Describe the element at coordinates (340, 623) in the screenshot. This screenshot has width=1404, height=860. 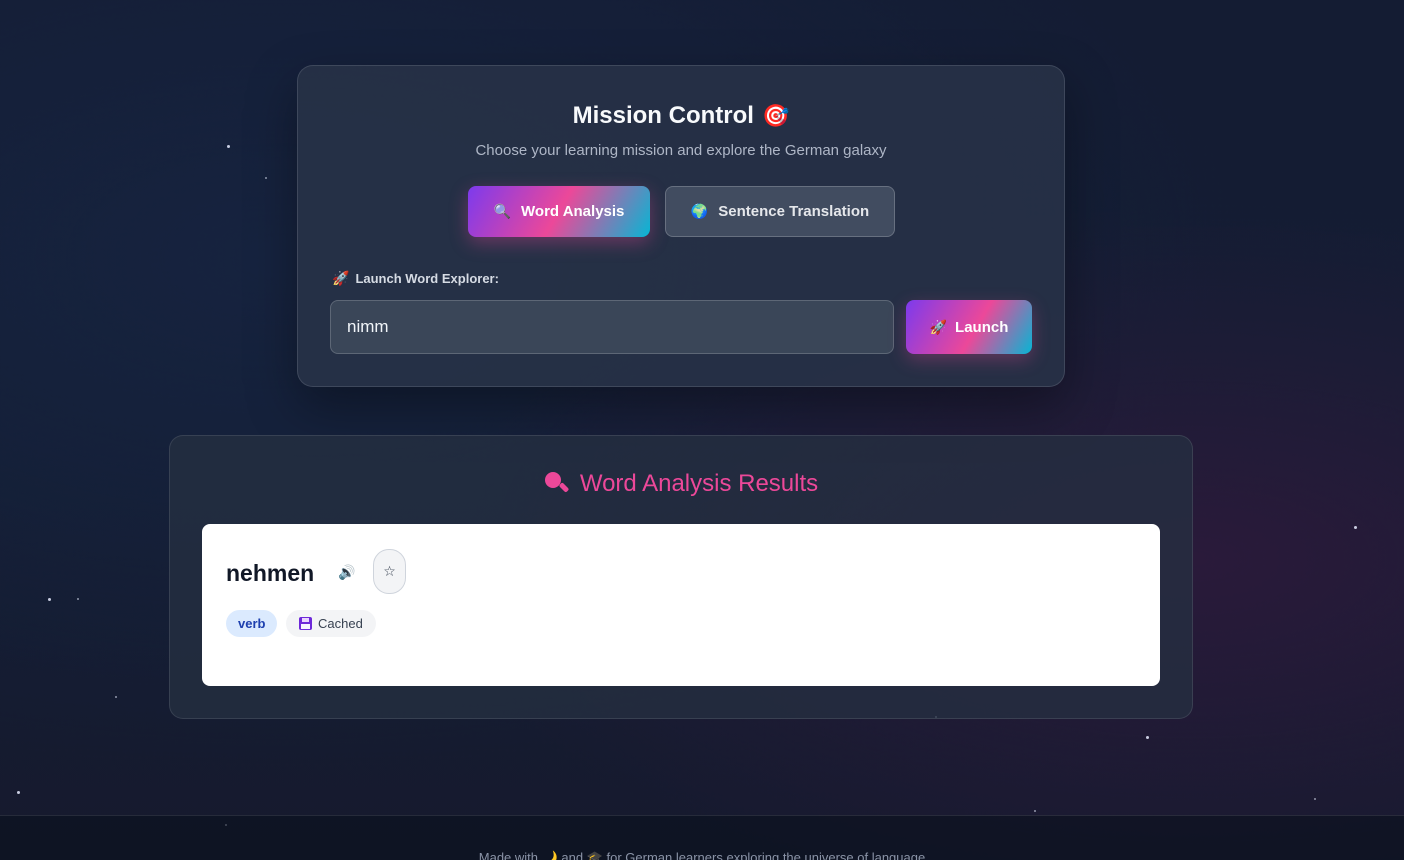
I see `cached-label: Cached` at that location.